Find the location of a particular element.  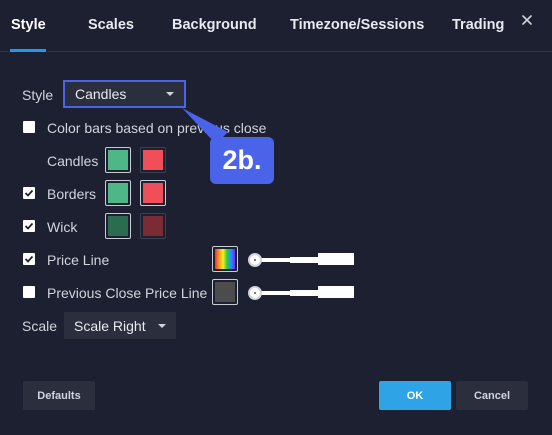

borders-up-color-swatch is located at coordinates (118, 193).